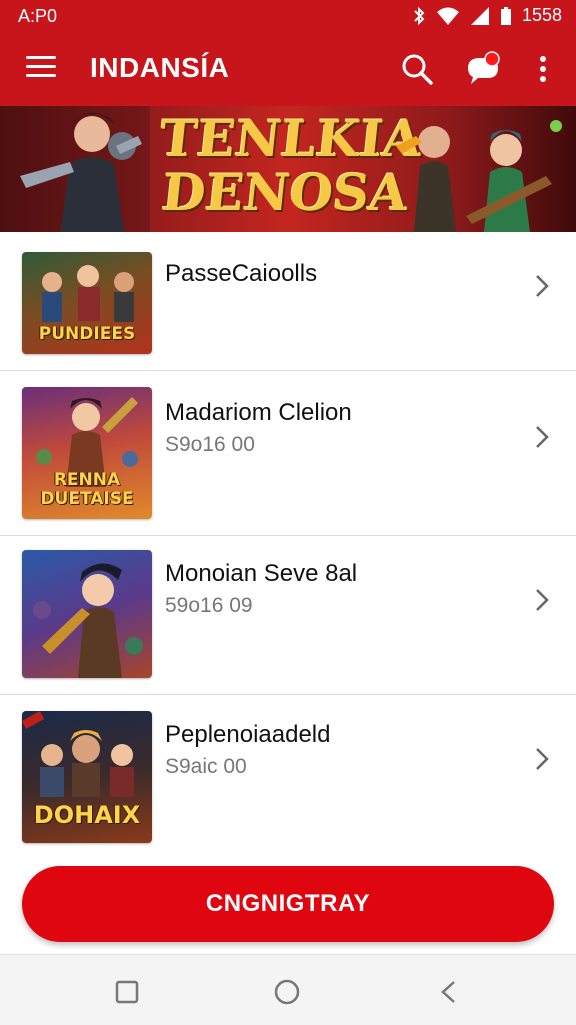  Describe the element at coordinates (492, 59) in the screenshot. I see `notification-badge` at that location.